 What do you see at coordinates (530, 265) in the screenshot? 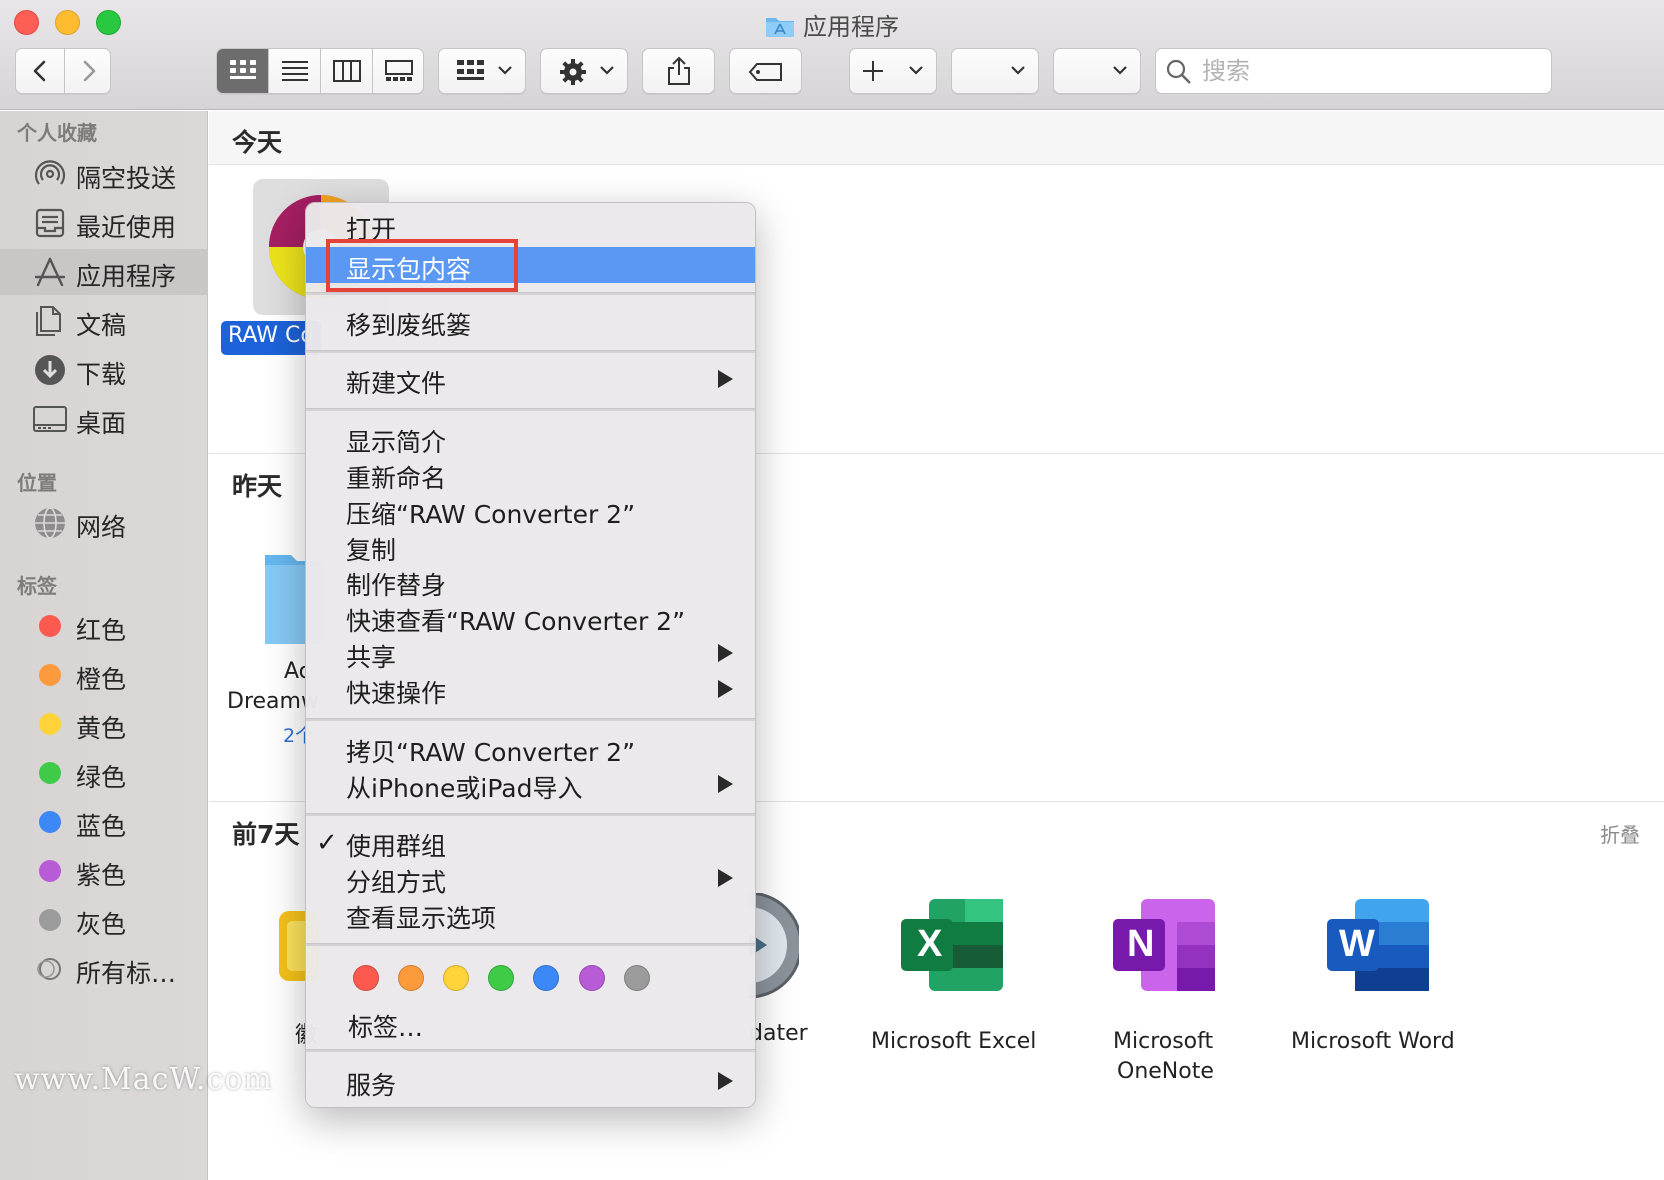
I see `menu-item-show-package-contents: 显示包内容` at bounding box center [530, 265].